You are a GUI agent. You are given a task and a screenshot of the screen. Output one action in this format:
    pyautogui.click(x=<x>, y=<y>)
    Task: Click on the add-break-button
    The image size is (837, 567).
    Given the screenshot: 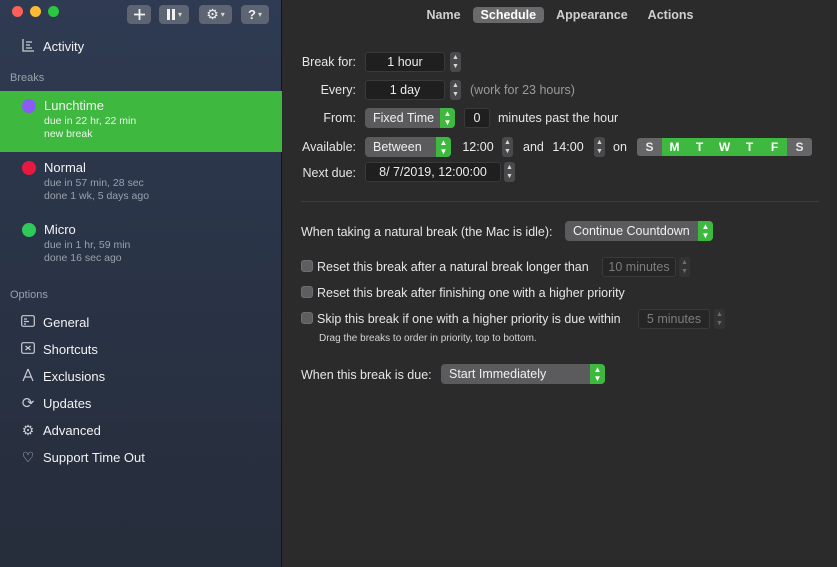 What is the action you would take?
    pyautogui.click(x=139, y=14)
    